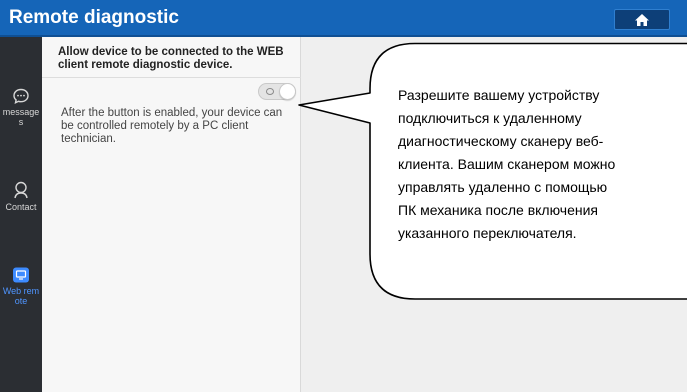 This screenshot has height=392, width=687. What do you see at coordinates (507, 164) in the screenshot?
I see `callout-line: клиента. Вашим сканером можно` at bounding box center [507, 164].